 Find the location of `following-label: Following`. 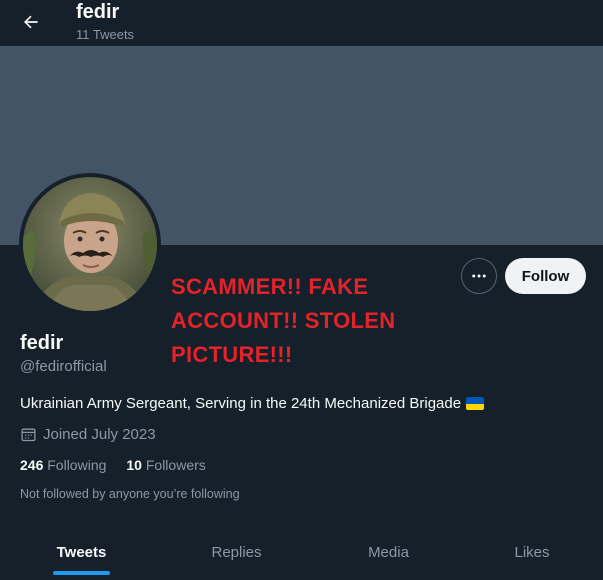

following-label: Following is located at coordinates (77, 465).